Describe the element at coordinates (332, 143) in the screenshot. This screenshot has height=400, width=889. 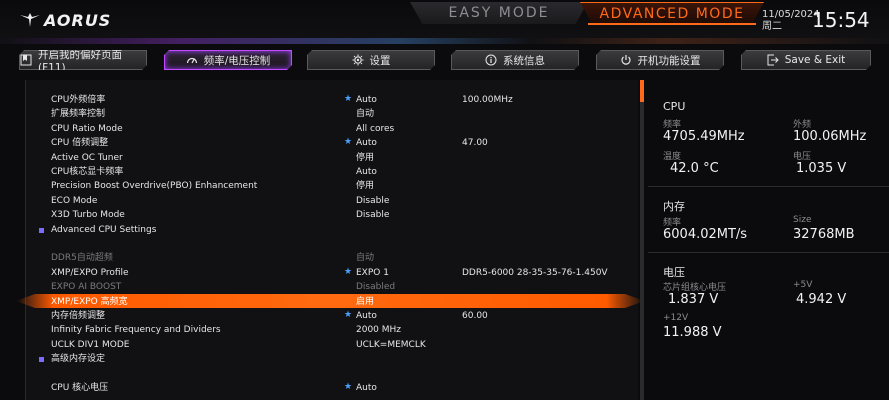
I see `setting-row: CPU 倍频调整 ★ Auto 47.00` at that location.